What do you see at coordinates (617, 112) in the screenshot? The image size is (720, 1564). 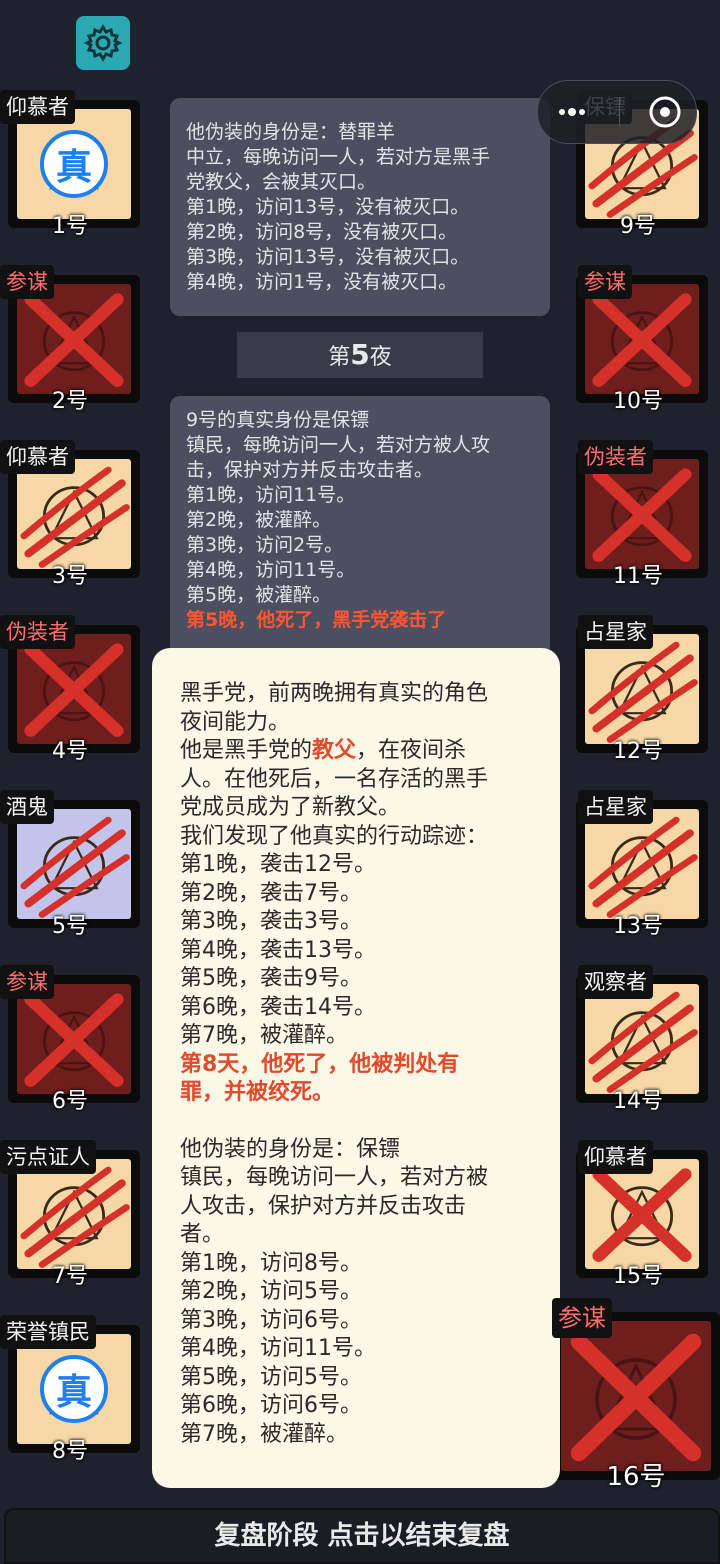 I see `mini-program-capsule` at bounding box center [617, 112].